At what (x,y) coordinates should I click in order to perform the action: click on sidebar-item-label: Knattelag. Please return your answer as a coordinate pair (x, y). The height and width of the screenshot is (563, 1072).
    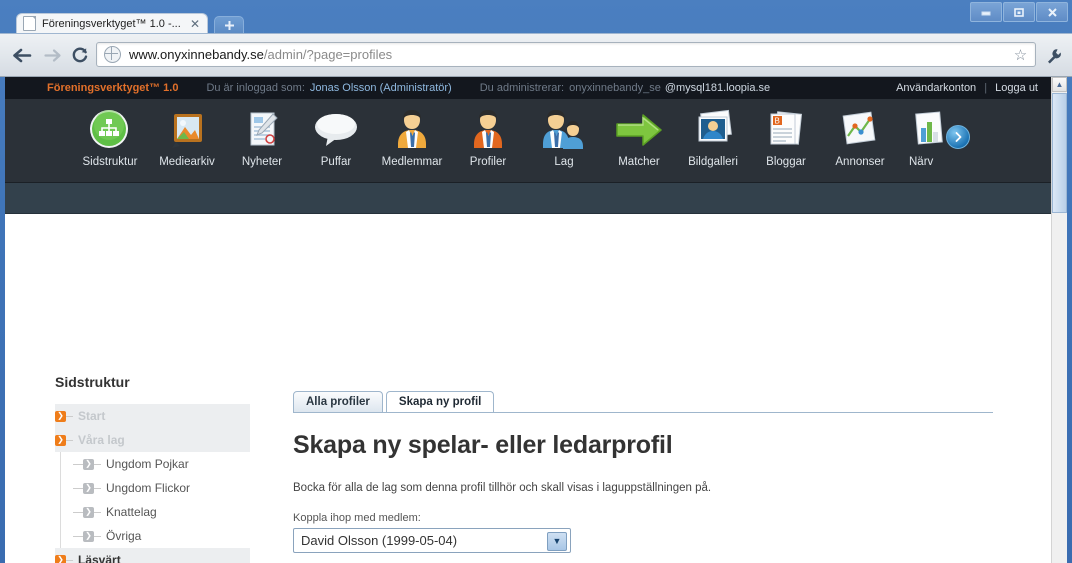
    Looking at the image, I should click on (131, 512).